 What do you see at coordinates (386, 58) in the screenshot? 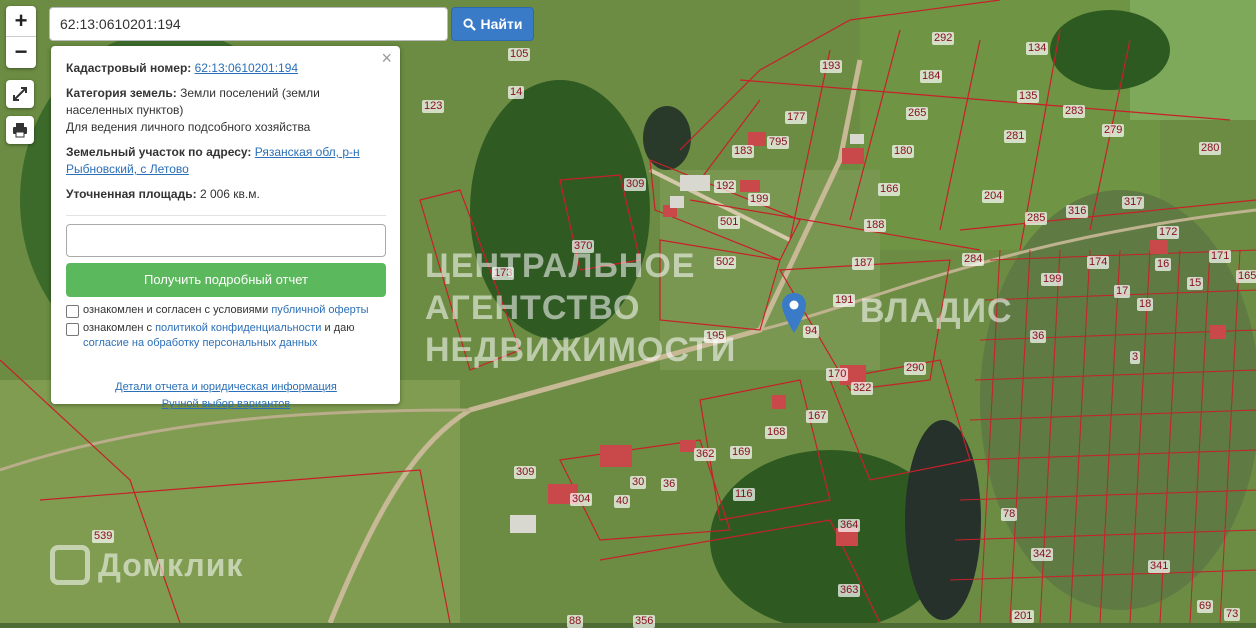
I see `close-icon: ×` at bounding box center [386, 58].